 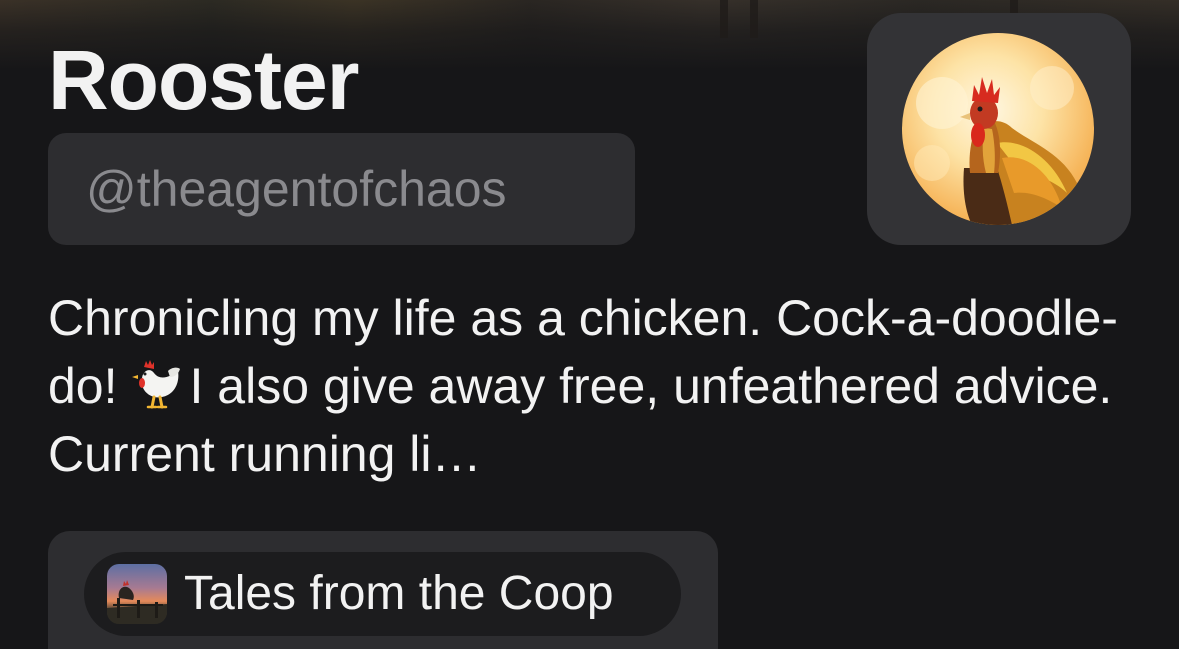 What do you see at coordinates (154, 383) in the screenshot?
I see `rooster-emoji-icon` at bounding box center [154, 383].